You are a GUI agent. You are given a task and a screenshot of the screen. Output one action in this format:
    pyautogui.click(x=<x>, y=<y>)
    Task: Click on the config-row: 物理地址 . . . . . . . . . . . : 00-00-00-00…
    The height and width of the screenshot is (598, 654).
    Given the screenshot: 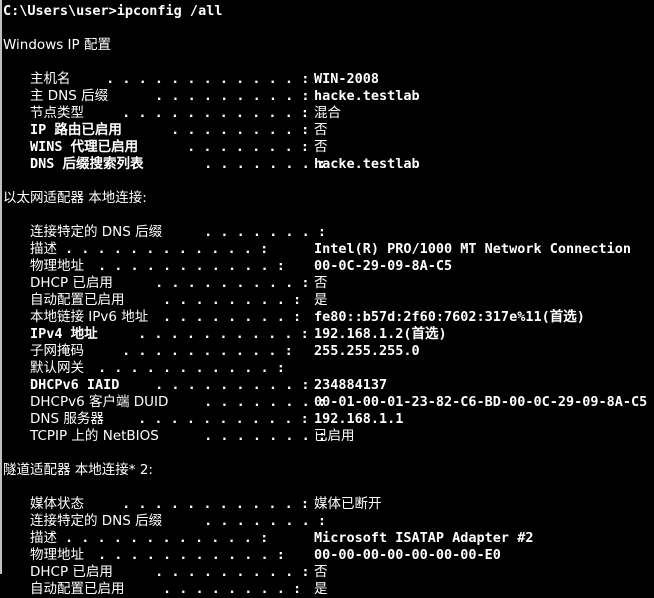 What is the action you would take?
    pyautogui.click(x=328, y=555)
    